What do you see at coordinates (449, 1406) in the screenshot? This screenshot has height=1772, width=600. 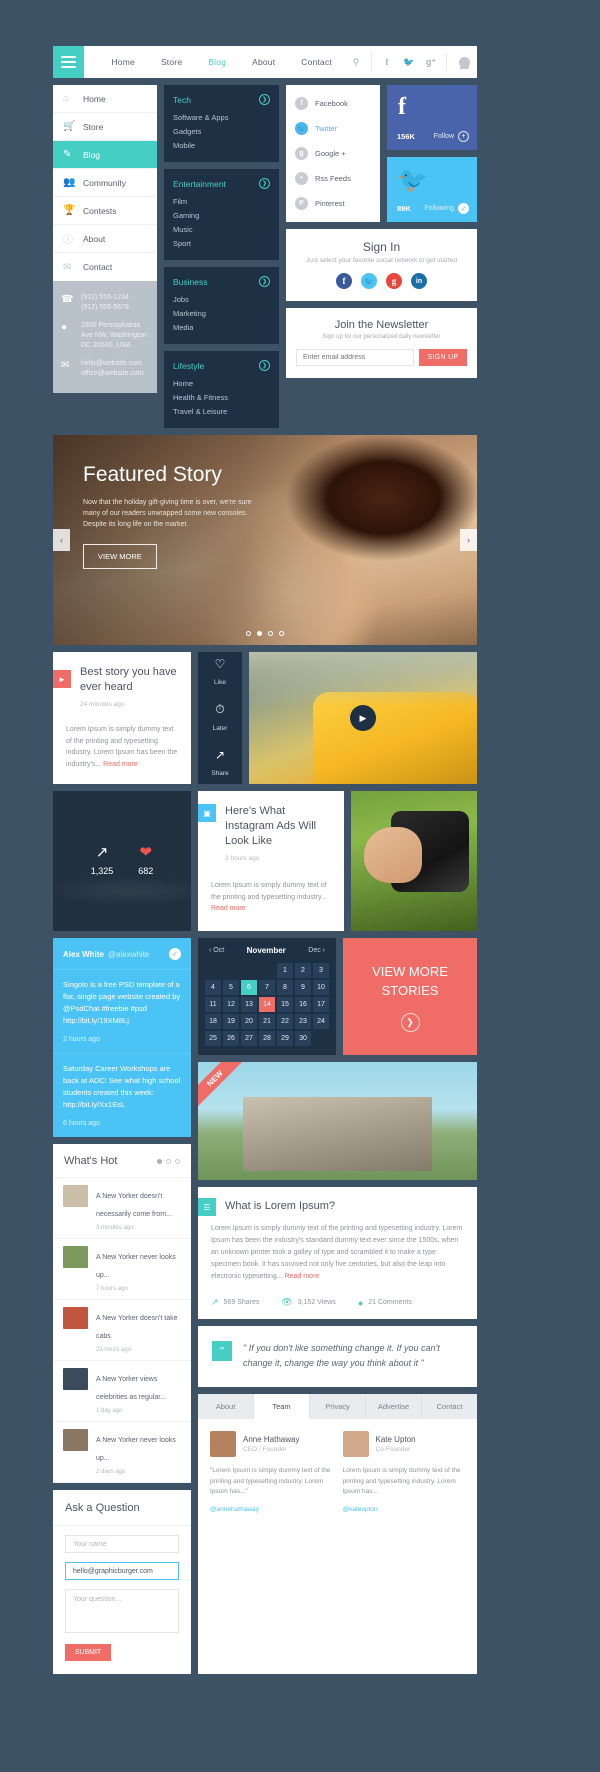 I see `tab-contact: Contact` at bounding box center [449, 1406].